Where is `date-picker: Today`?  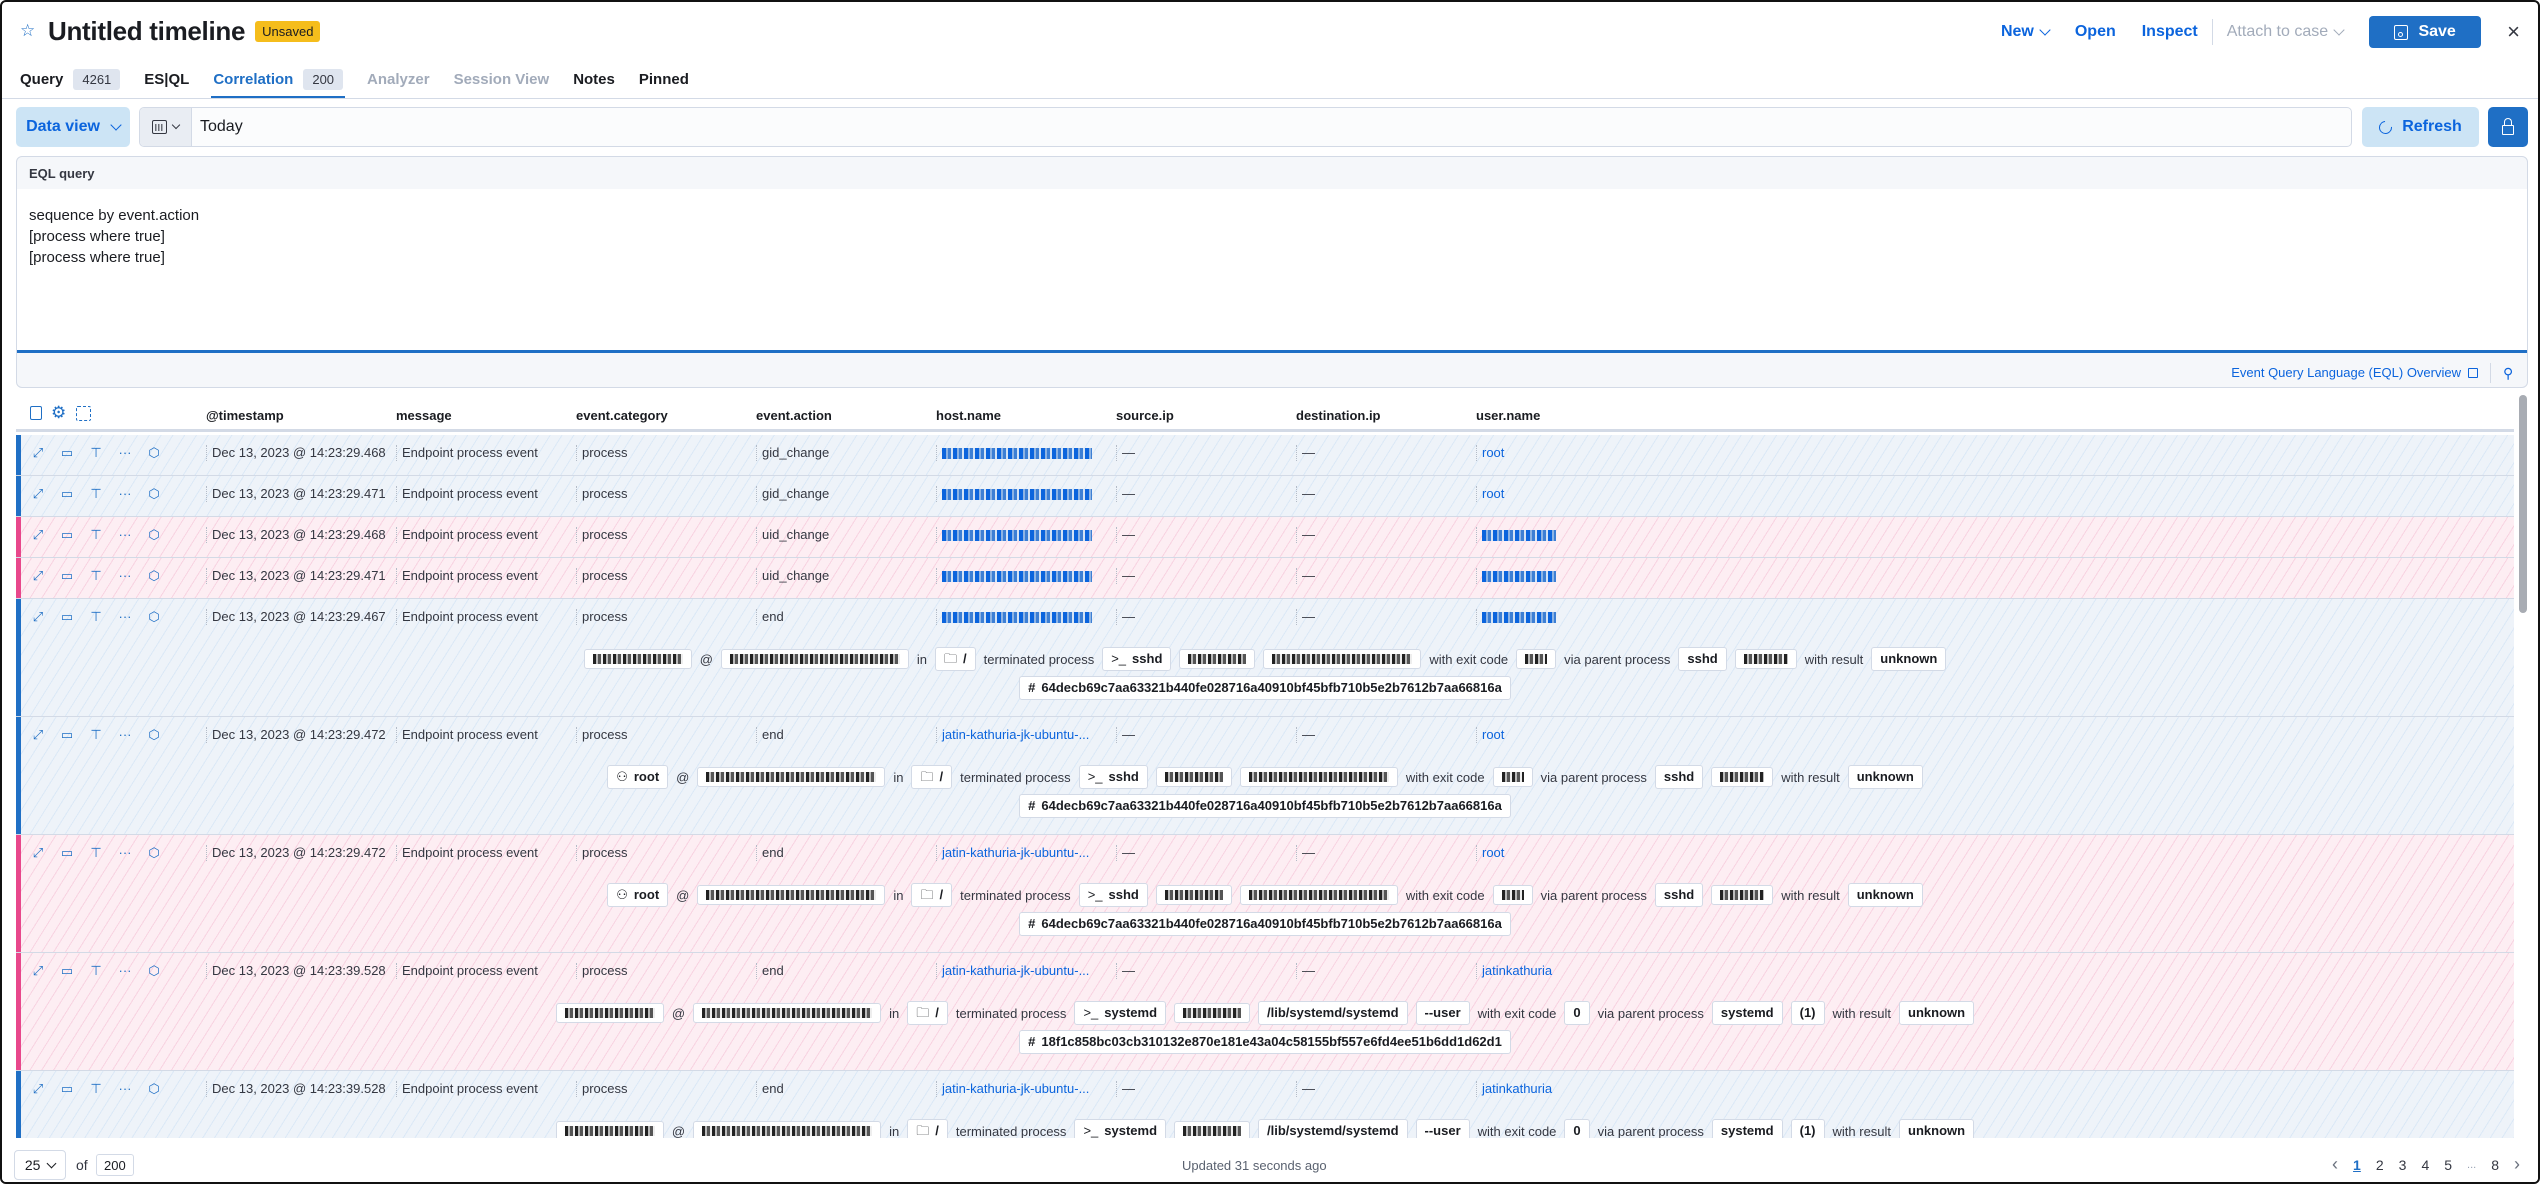
date-picker: Today is located at coordinates (1245, 127).